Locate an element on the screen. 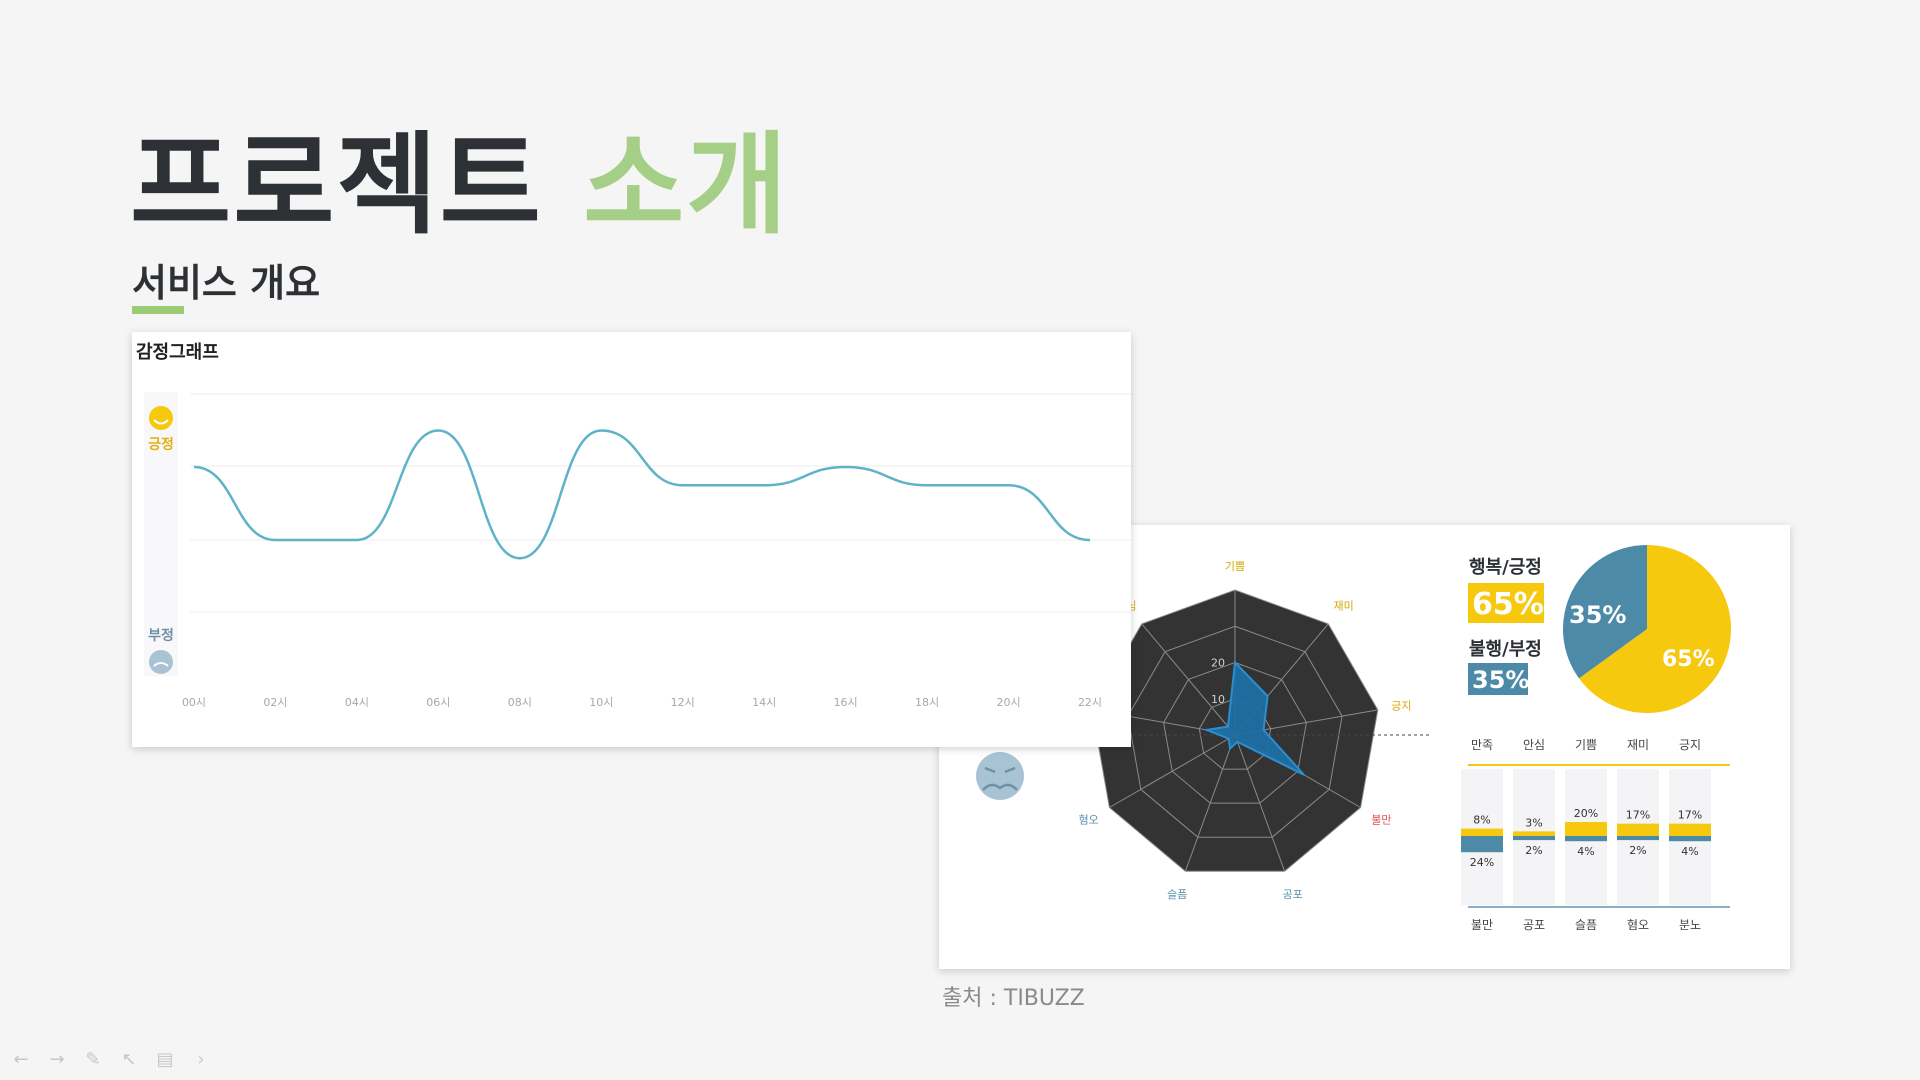 The width and height of the screenshot is (1920, 1080). presentation-toolbar: ← → ✎ ↖ ▤ › is located at coordinates (111, 1059).